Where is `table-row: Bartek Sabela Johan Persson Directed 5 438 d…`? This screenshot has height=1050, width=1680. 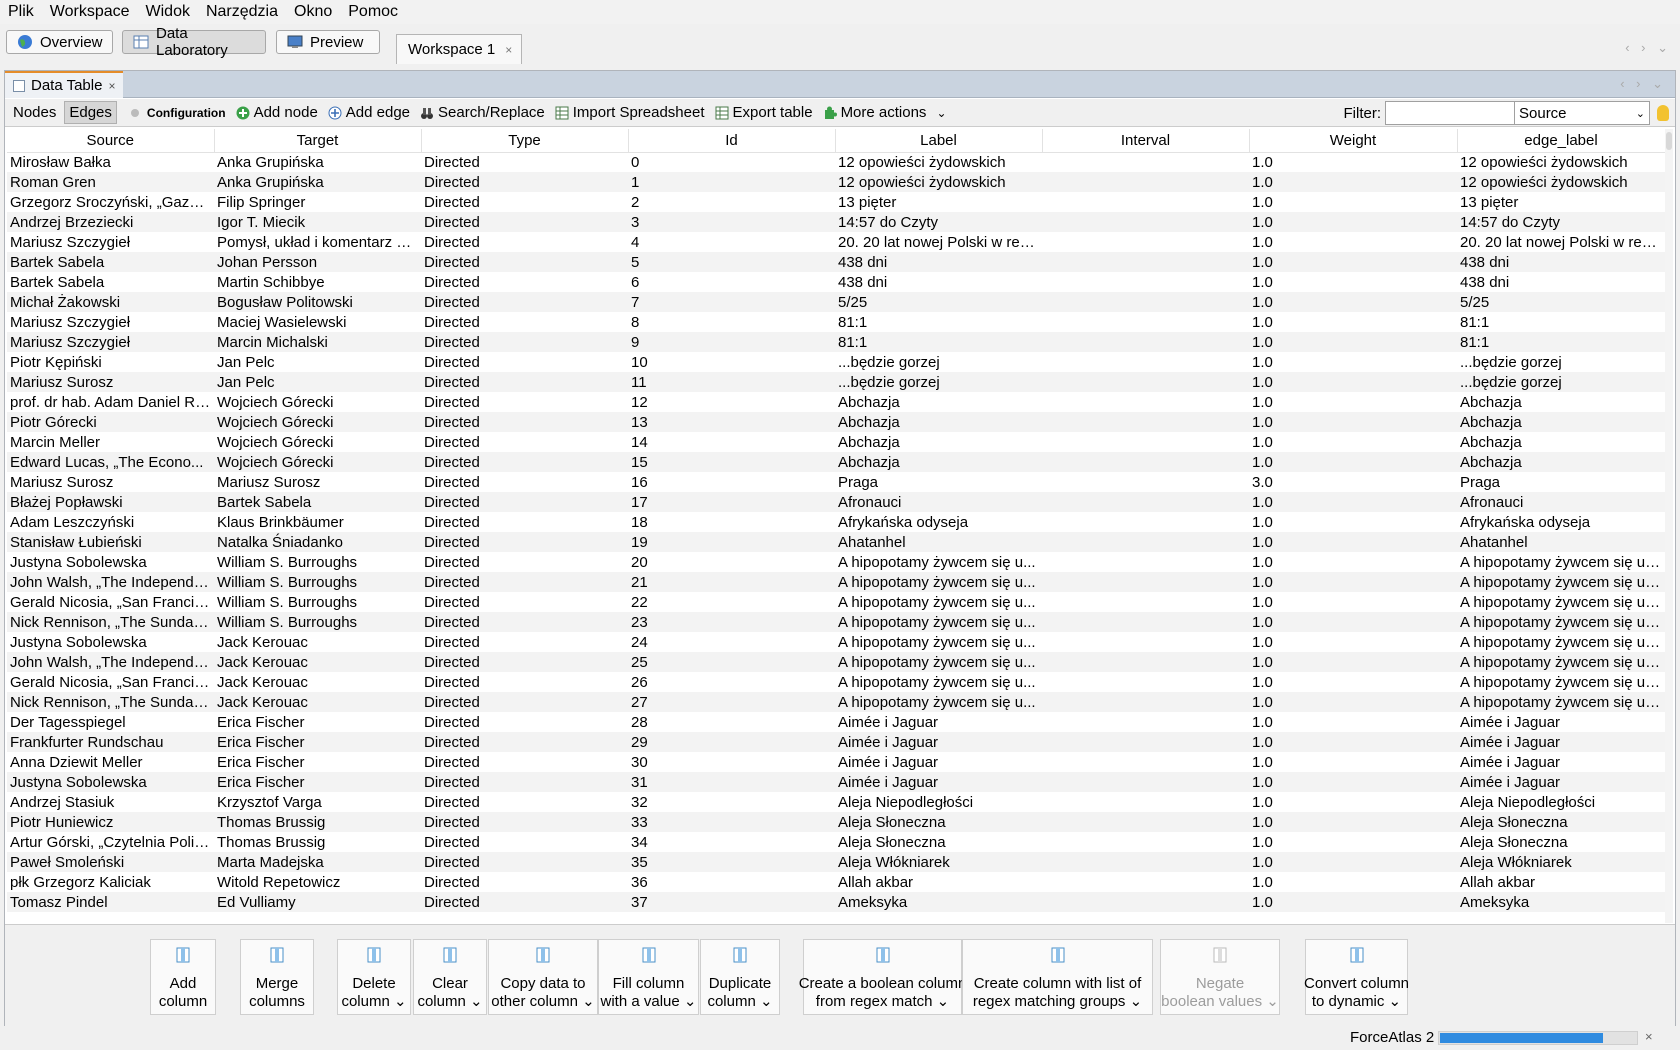 table-row: Bartek Sabela Johan Persson Directed 5 438 d… is located at coordinates (836, 262).